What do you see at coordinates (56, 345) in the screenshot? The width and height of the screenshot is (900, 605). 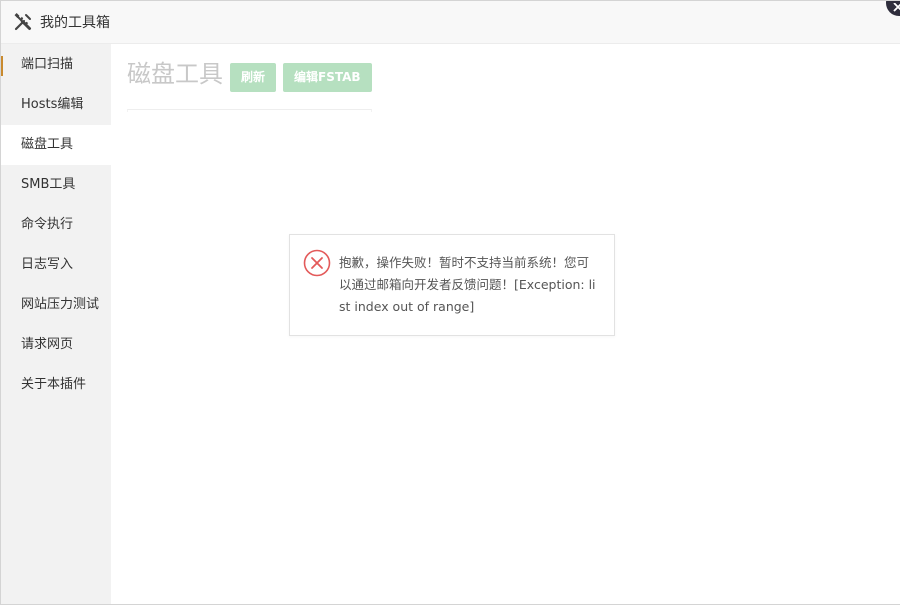 I see `sidebar-item-request-page: 请求网页` at bounding box center [56, 345].